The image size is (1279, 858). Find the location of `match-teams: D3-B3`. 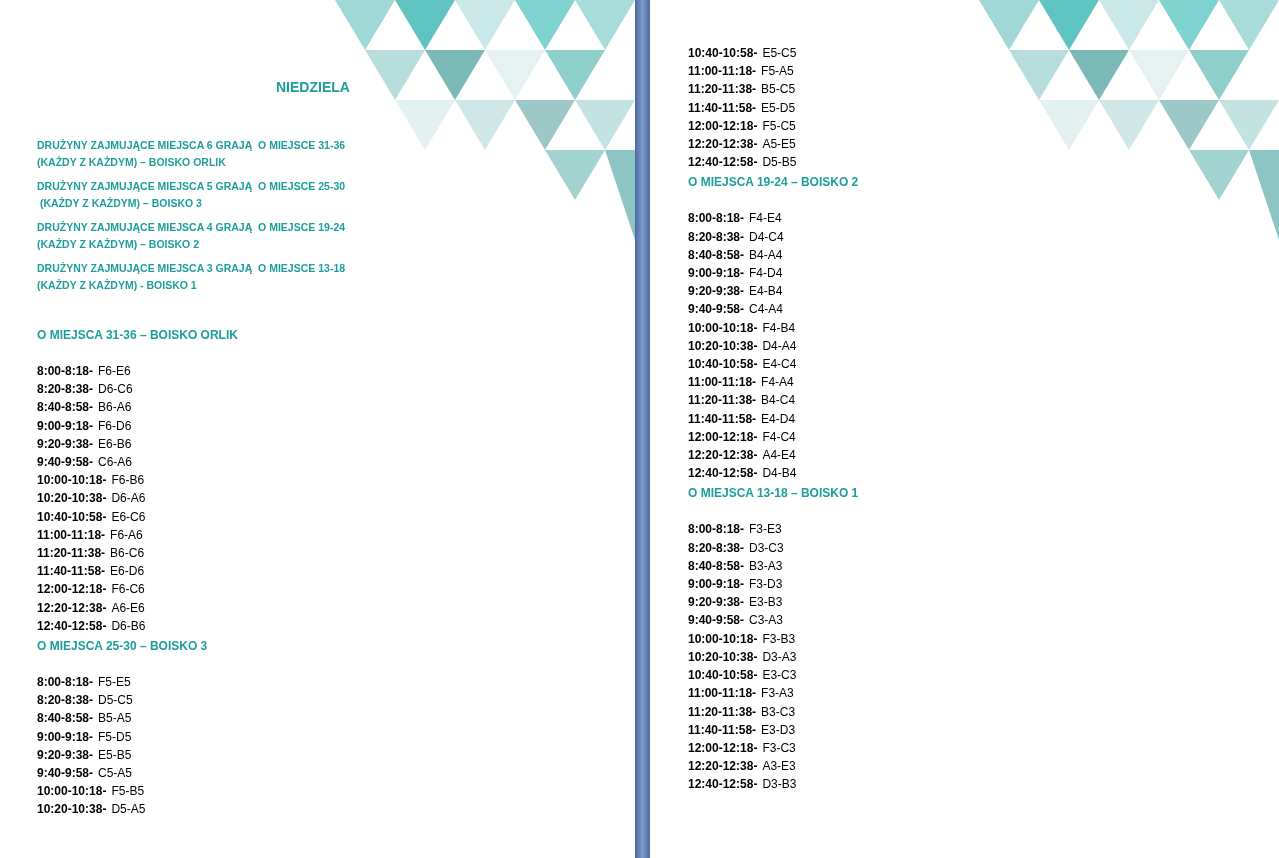

match-teams: D3-B3 is located at coordinates (779, 785).